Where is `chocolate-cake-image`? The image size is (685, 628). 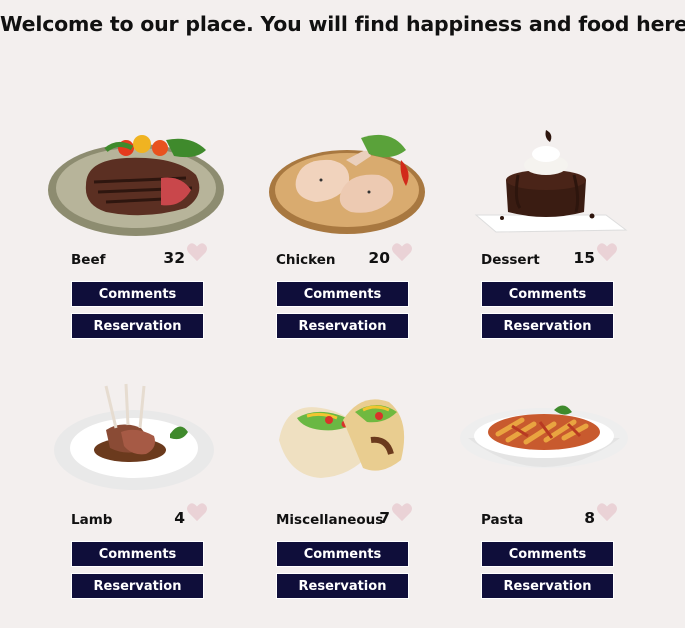
chocolate-cake-image is located at coordinates (551, 181).